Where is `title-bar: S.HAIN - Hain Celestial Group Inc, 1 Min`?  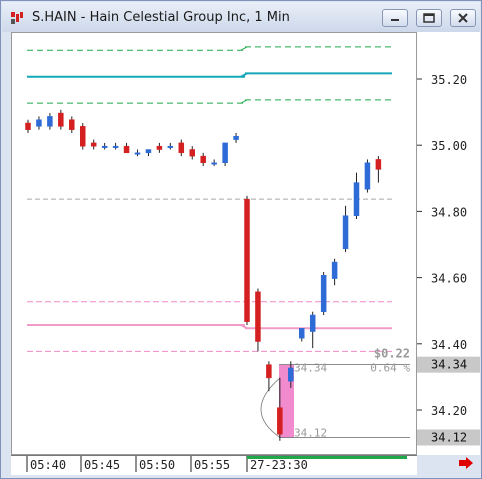 title-bar: S.HAIN - Hain Celestial Group Inc, 1 Min is located at coordinates (241, 17).